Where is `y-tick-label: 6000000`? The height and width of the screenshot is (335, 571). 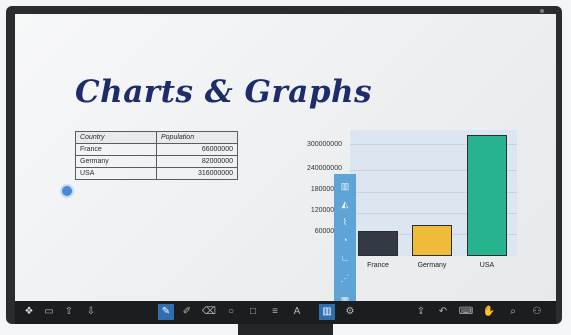 y-tick-label: 6000000 is located at coordinates (328, 231).